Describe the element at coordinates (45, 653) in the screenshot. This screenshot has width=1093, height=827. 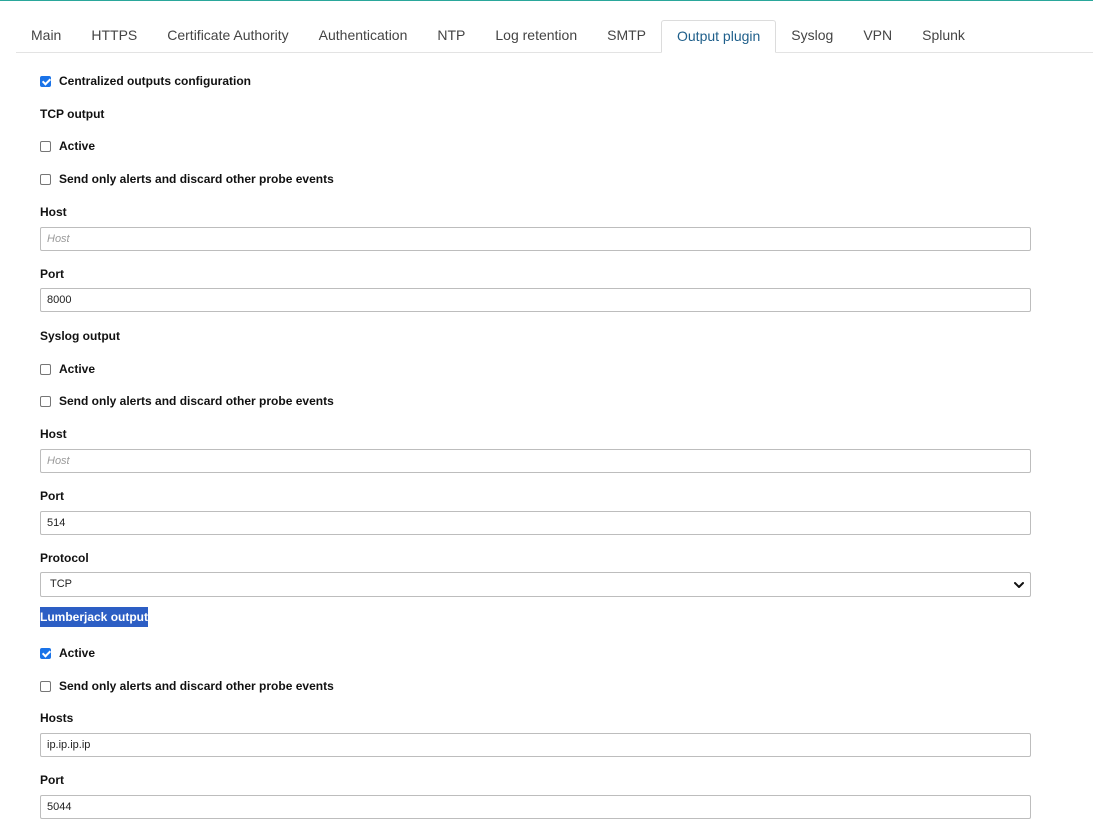
I see `lumberjack-active-checkbox` at that location.